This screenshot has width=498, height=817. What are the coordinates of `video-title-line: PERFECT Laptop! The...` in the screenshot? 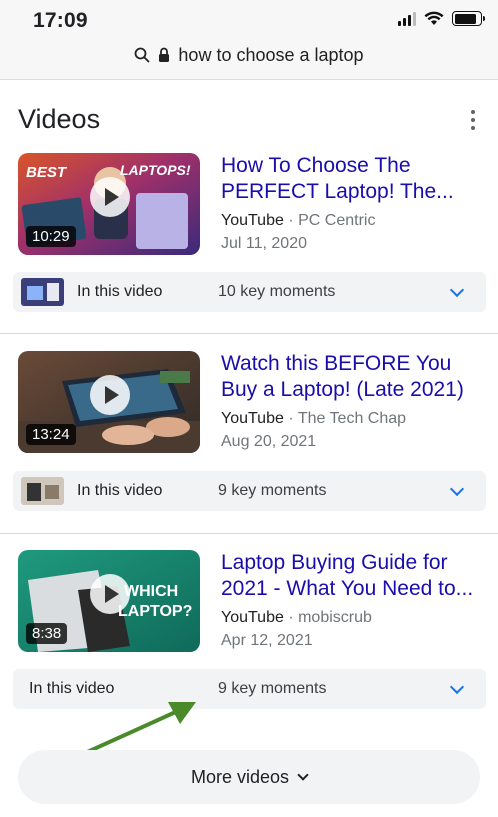 It's located at (337, 191).